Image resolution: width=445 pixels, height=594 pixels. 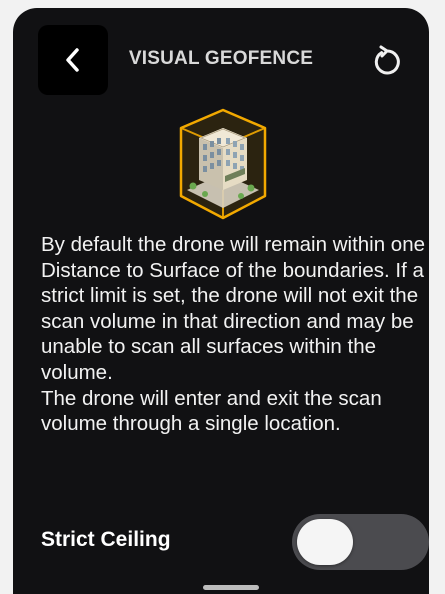 What do you see at coordinates (223, 164) in the screenshot?
I see `building-in-geofence-icon` at bounding box center [223, 164].